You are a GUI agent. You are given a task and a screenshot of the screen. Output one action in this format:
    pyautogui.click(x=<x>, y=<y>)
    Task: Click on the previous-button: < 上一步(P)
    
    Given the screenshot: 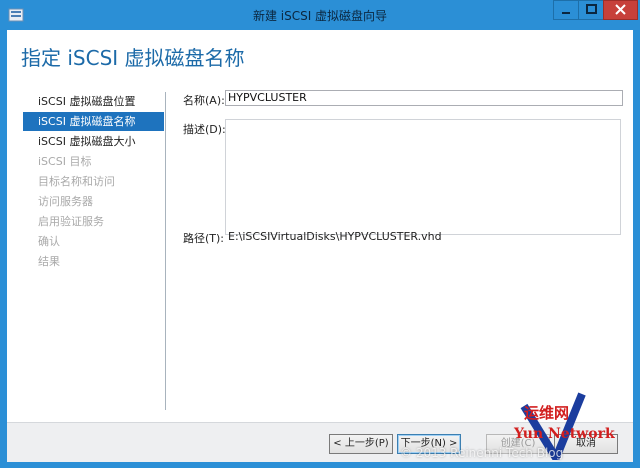 What is the action you would take?
    pyautogui.click(x=361, y=444)
    